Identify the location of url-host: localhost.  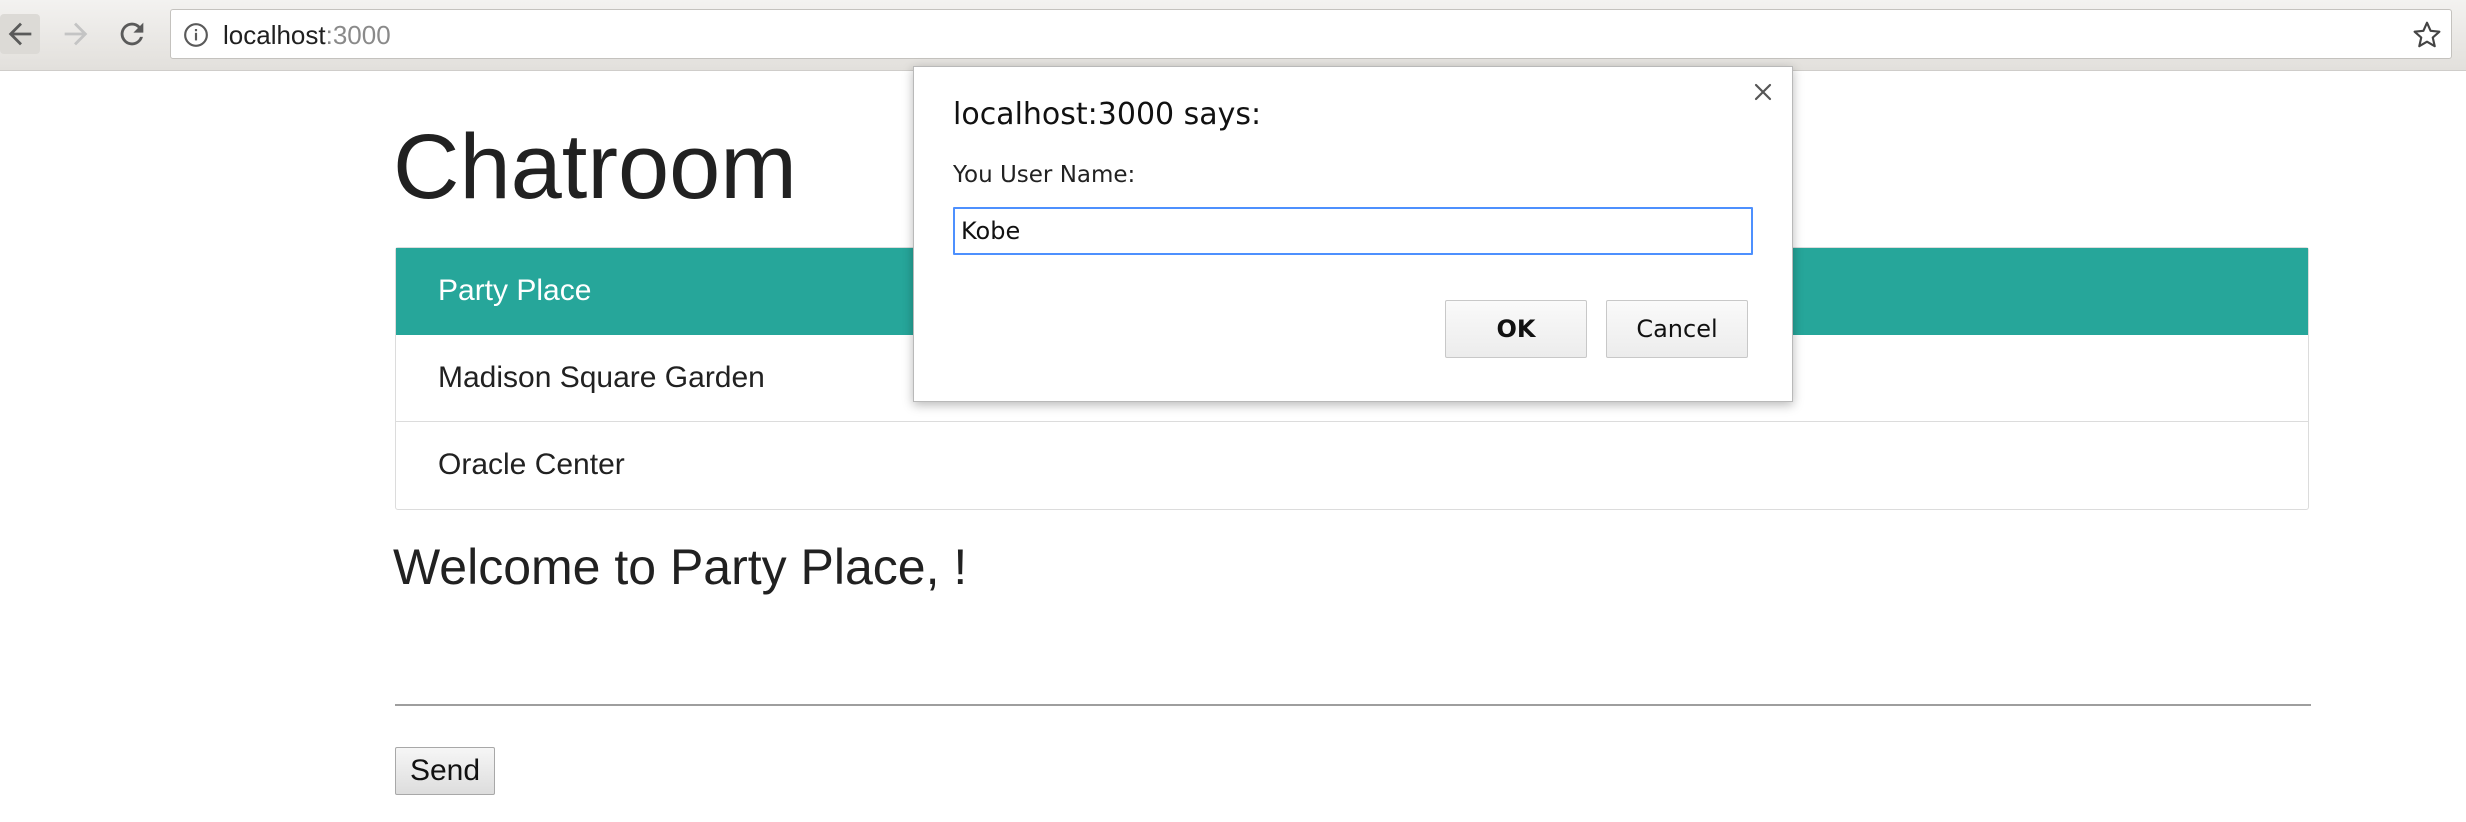
(274, 35).